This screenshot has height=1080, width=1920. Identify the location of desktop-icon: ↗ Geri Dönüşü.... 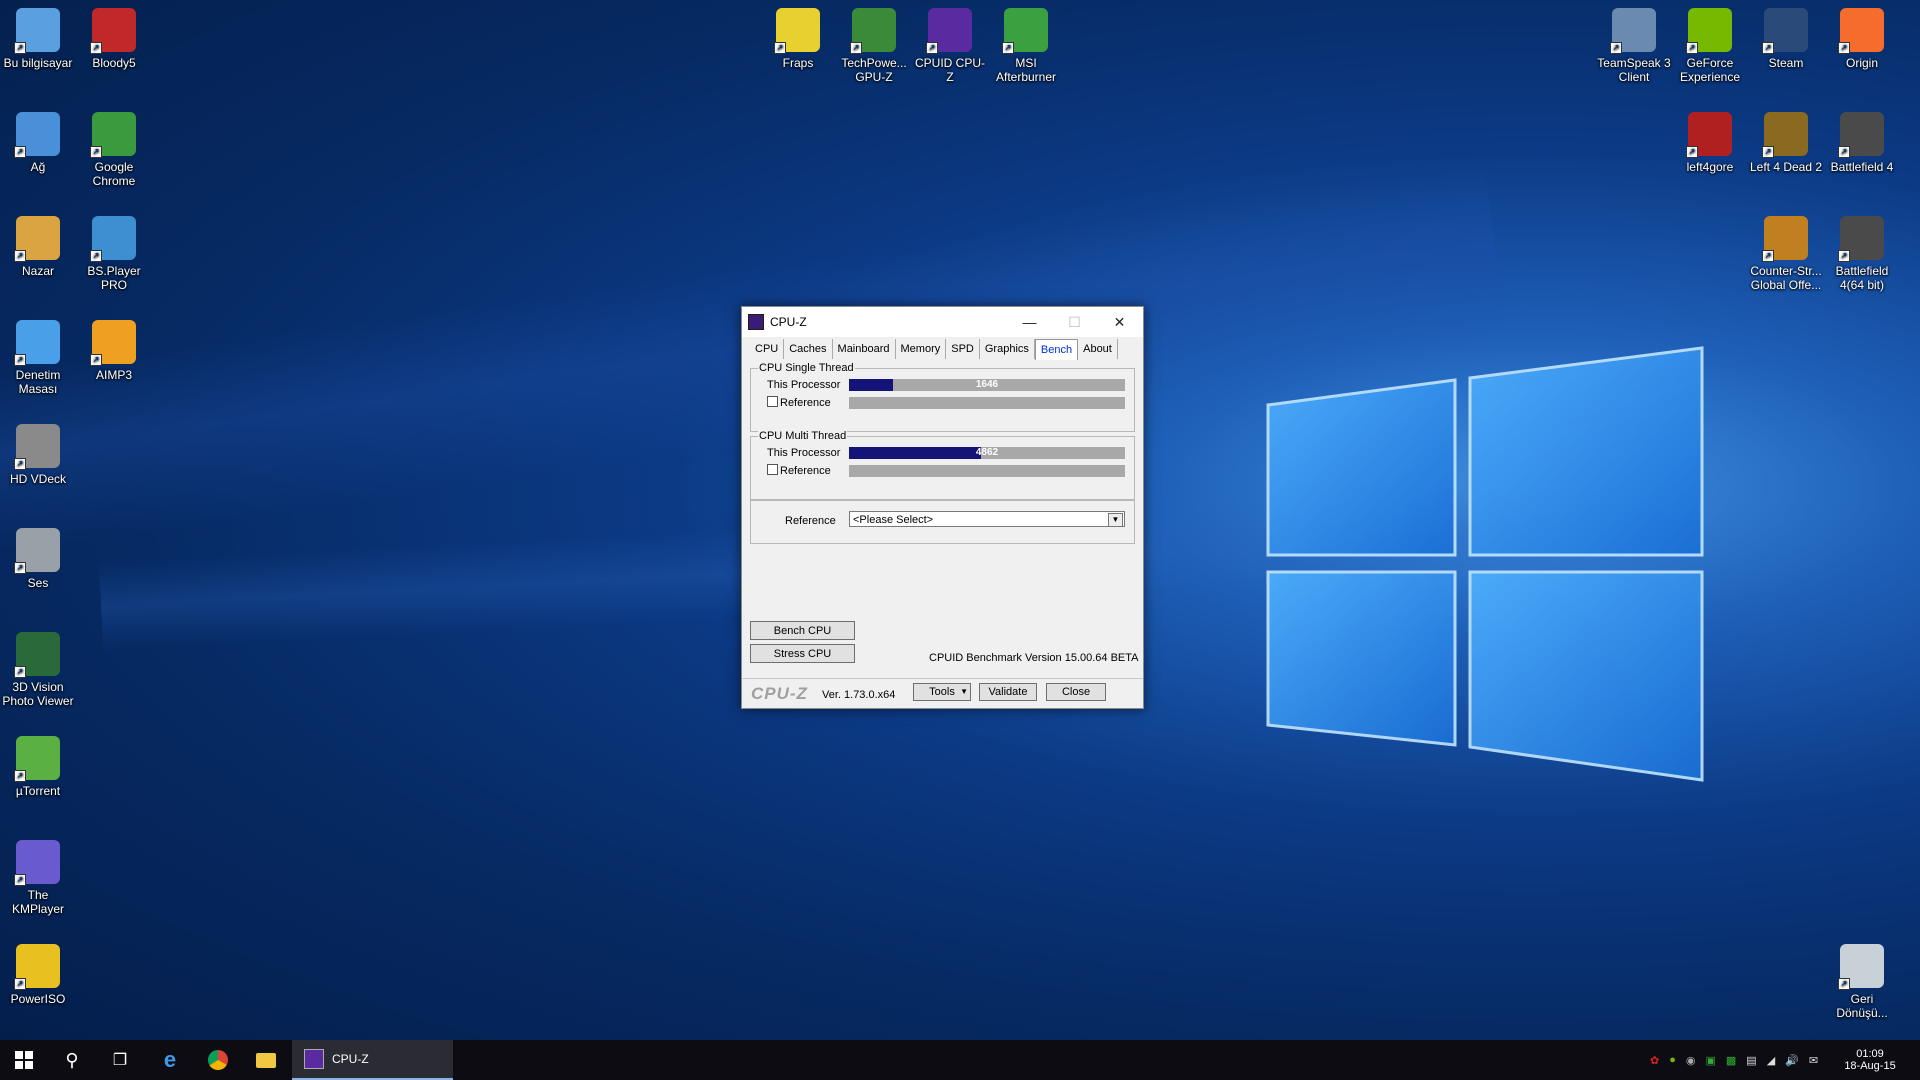
(1862, 979).